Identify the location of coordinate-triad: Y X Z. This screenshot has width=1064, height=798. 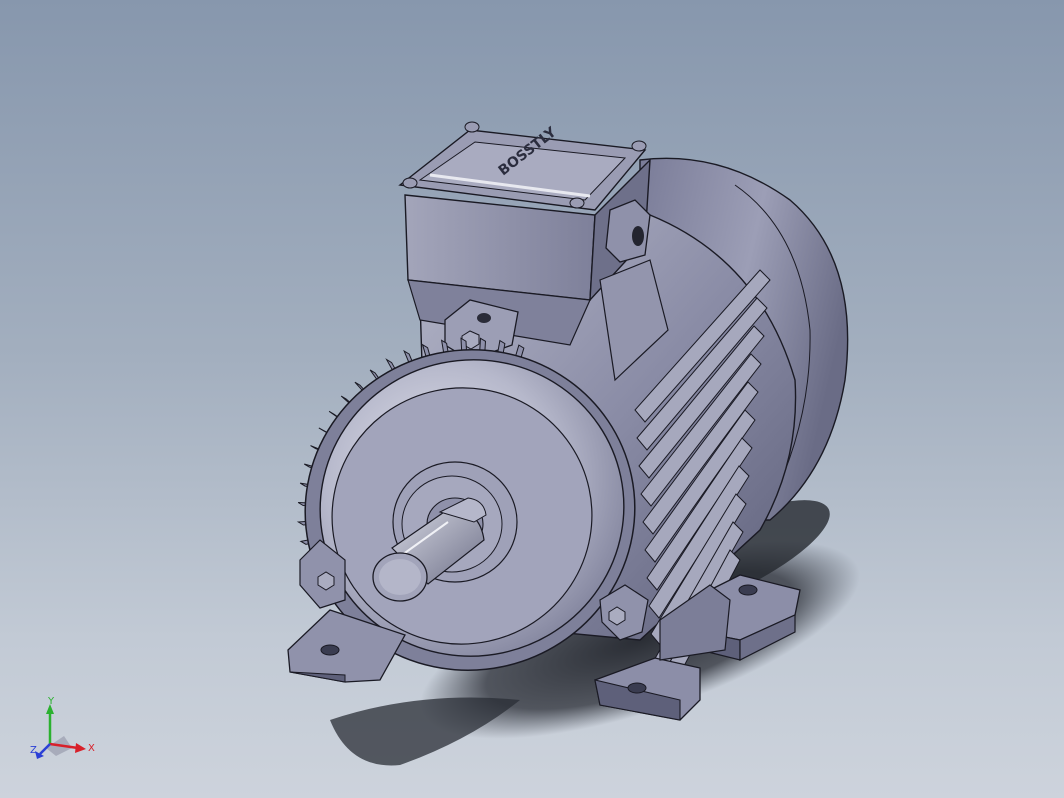
(62, 727).